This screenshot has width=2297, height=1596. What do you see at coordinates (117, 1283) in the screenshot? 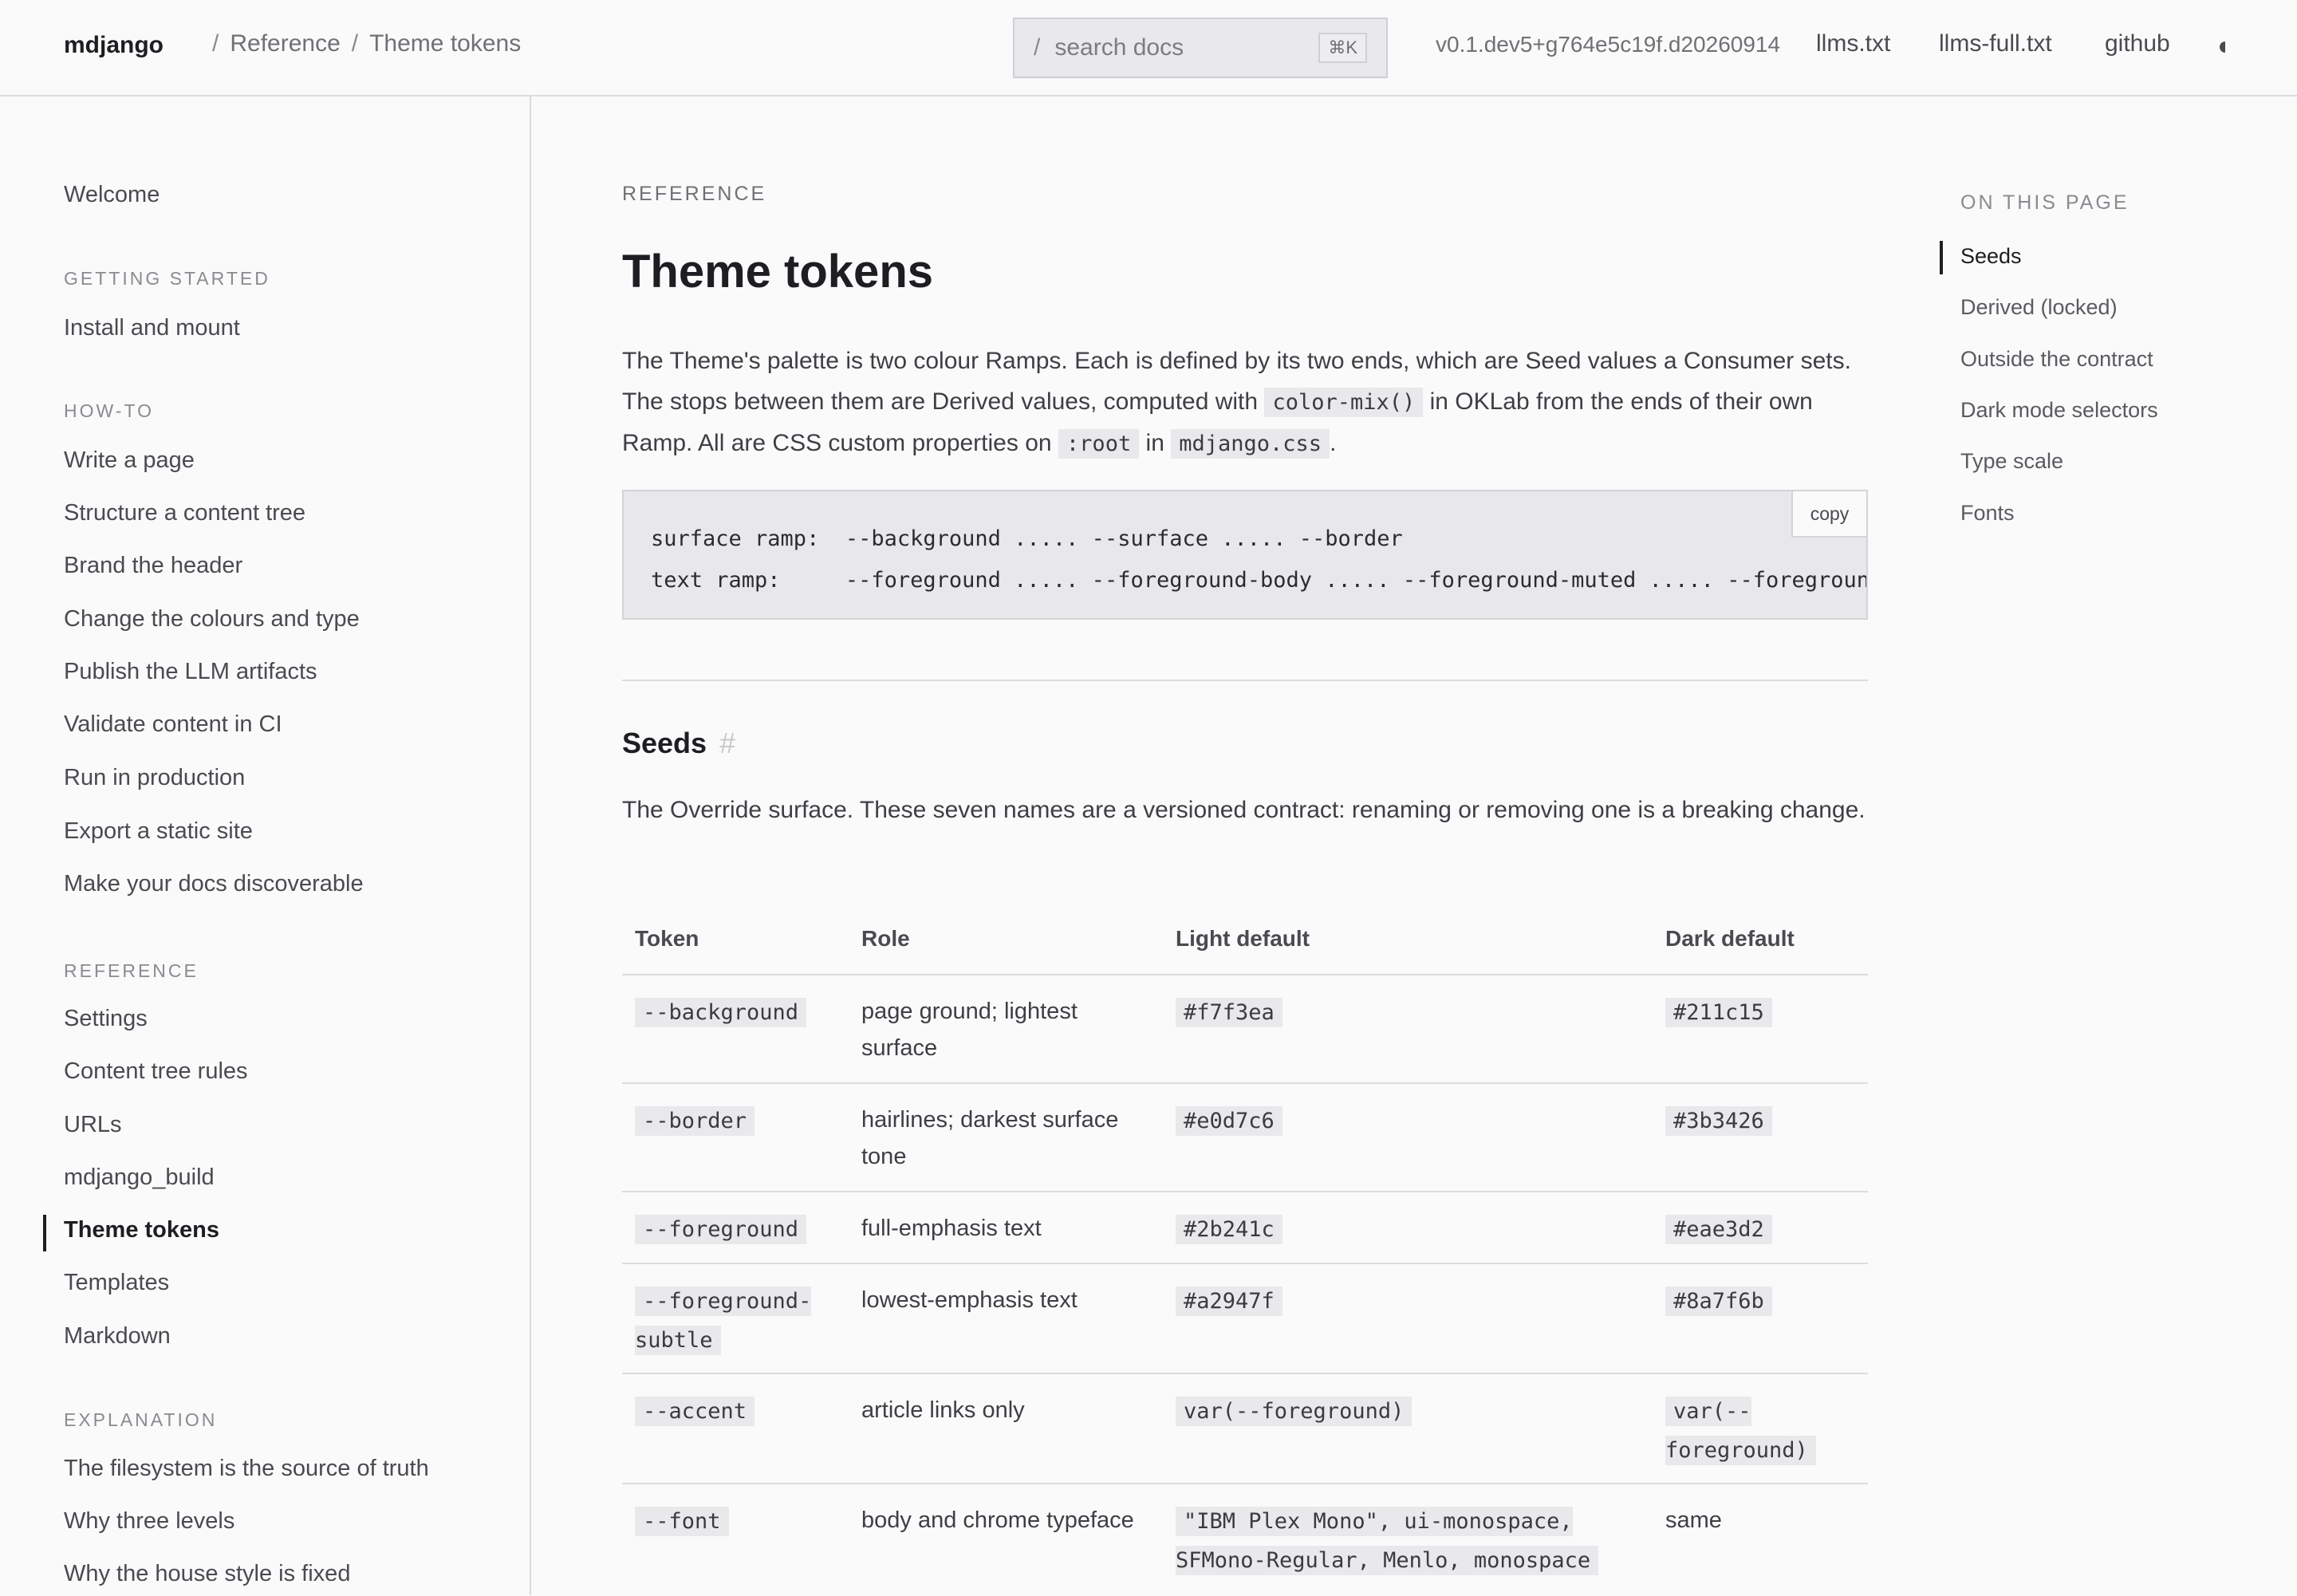
I see `sidebar-item-templates: Templates` at bounding box center [117, 1283].